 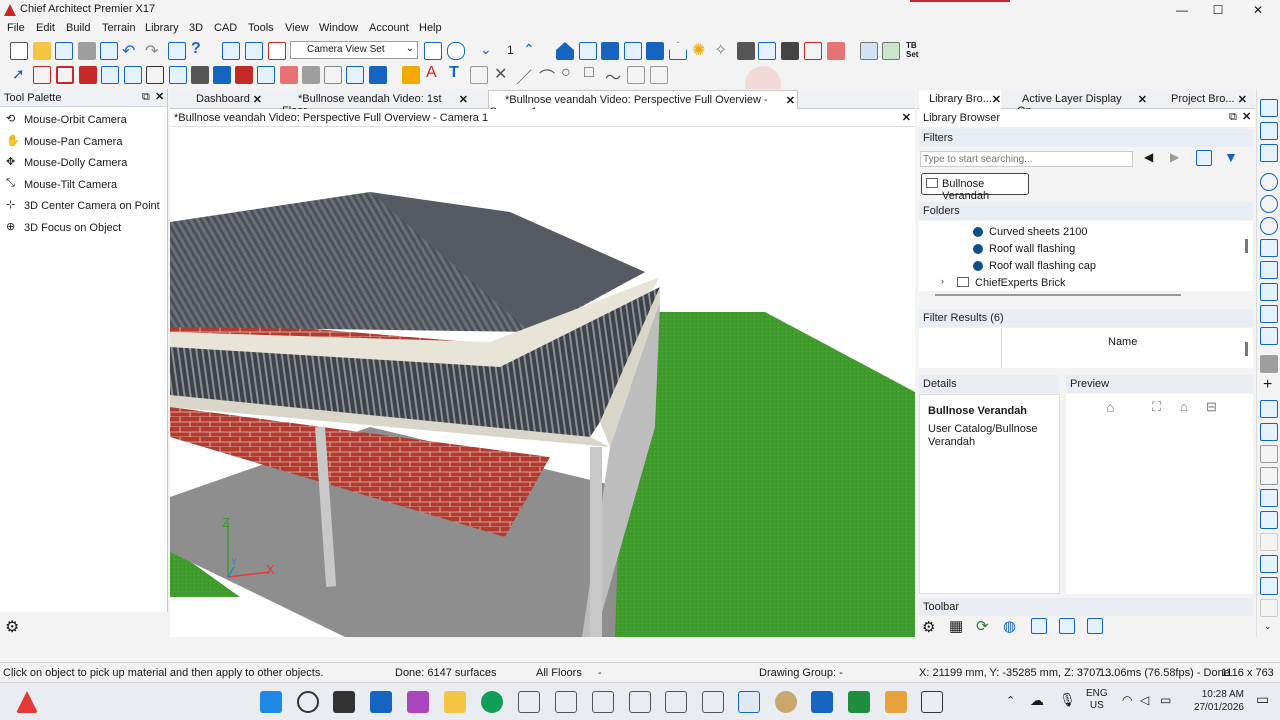 What do you see at coordinates (603, 702) in the screenshot?
I see `chief-architect-3-icon` at bounding box center [603, 702].